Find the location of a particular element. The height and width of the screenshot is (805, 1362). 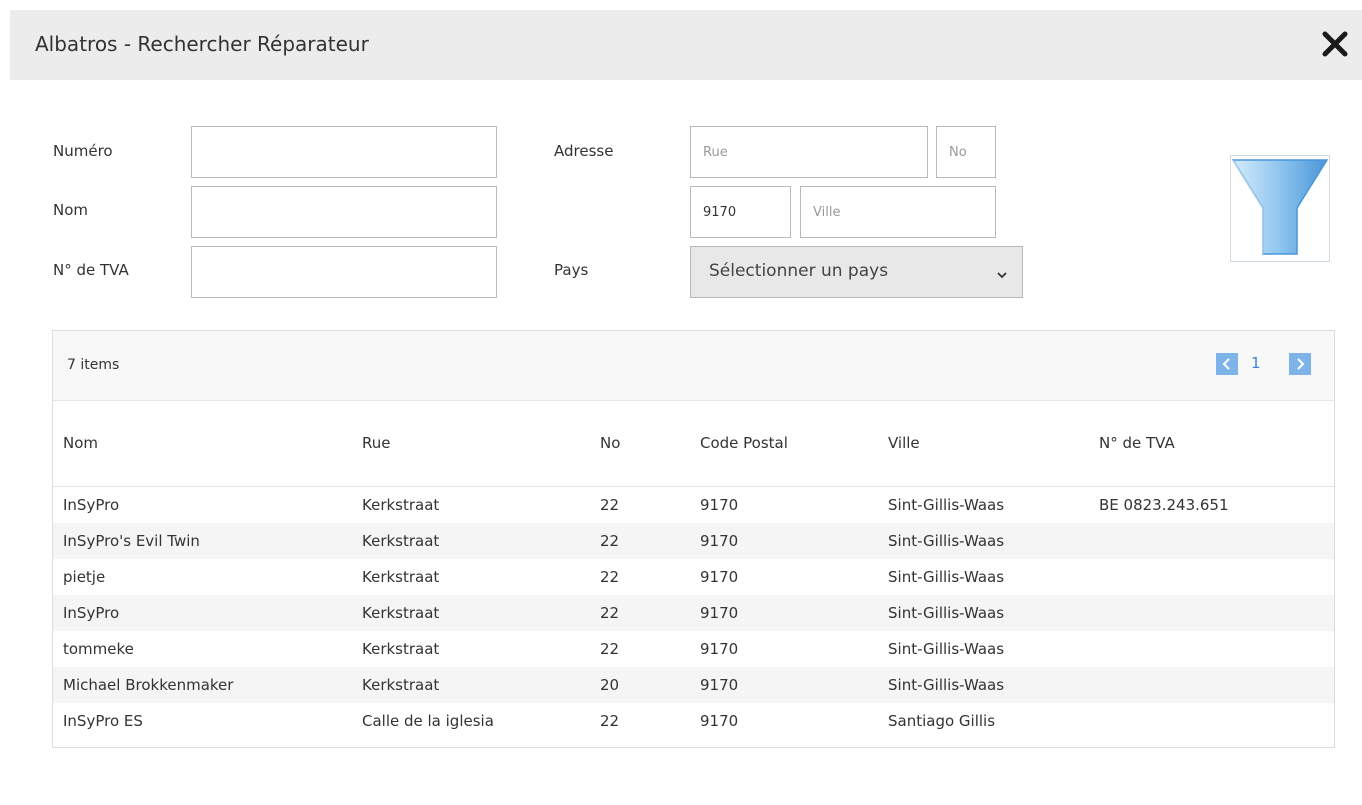

adresse-label: Adresse is located at coordinates (584, 151).